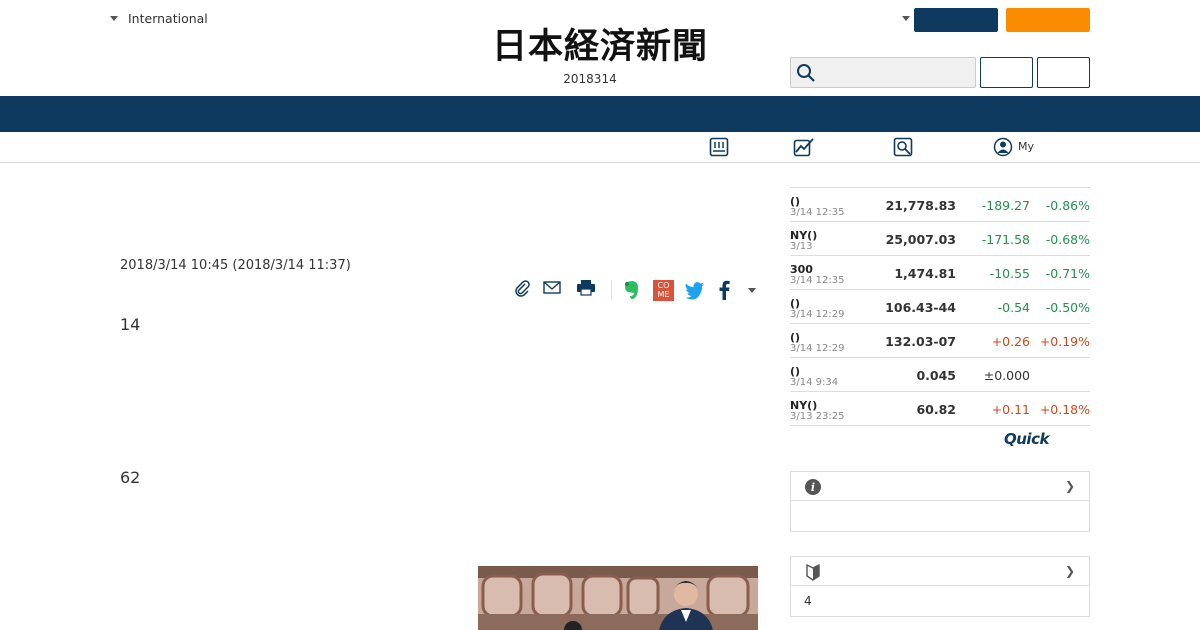 The image size is (1200, 630). I want to click on market-change: +0.26, so click(1010, 341).